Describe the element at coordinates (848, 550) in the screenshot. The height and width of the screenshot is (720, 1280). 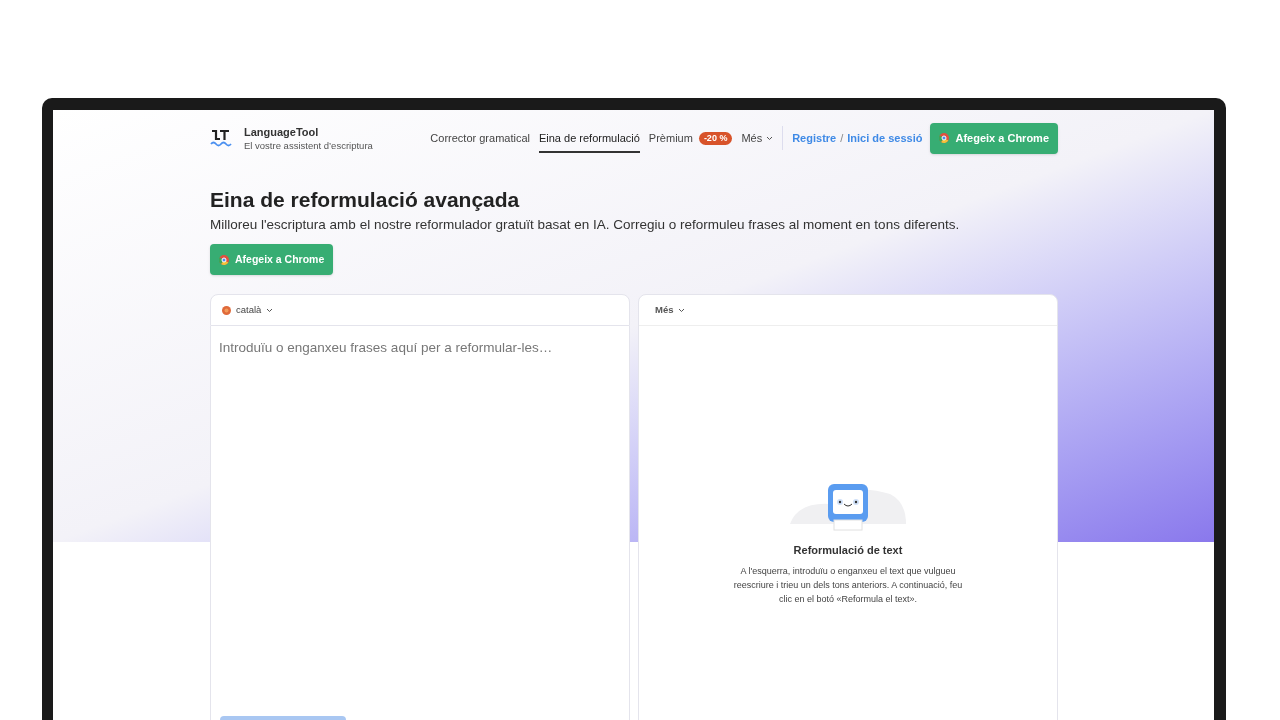
I see `empty-state-title: Reformulació de text` at that location.